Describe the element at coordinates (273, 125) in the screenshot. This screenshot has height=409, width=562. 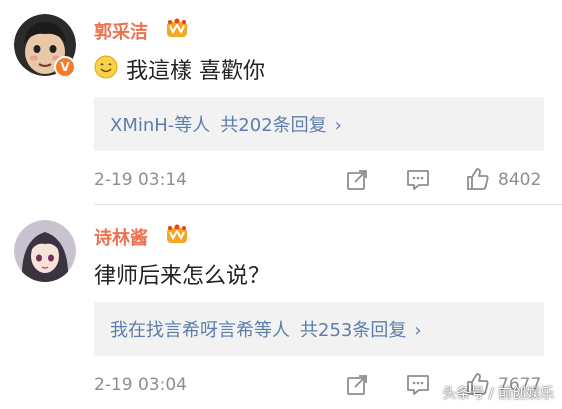
I see `reply-count: 共202条回复` at that location.